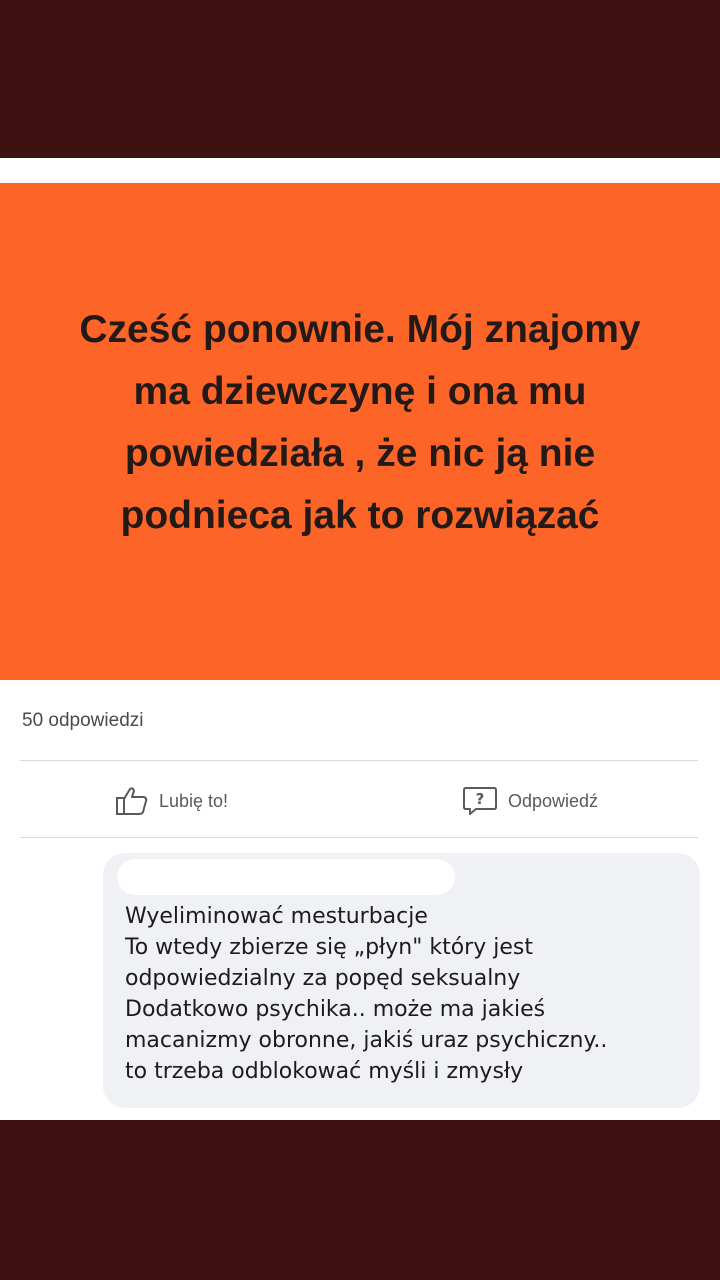  Describe the element at coordinates (286, 877) in the screenshot. I see `redacted-author-name` at that location.